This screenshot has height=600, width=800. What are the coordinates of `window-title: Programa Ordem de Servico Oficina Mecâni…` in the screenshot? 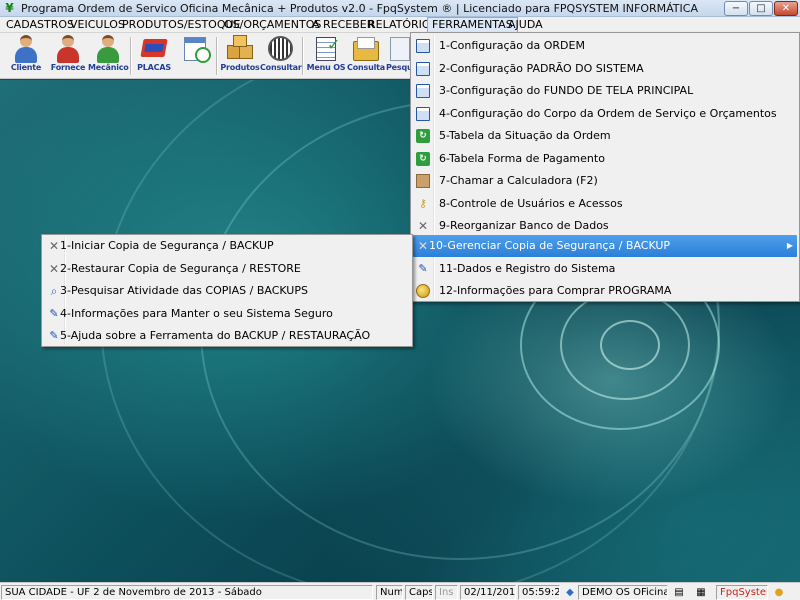 It's located at (359, 8).